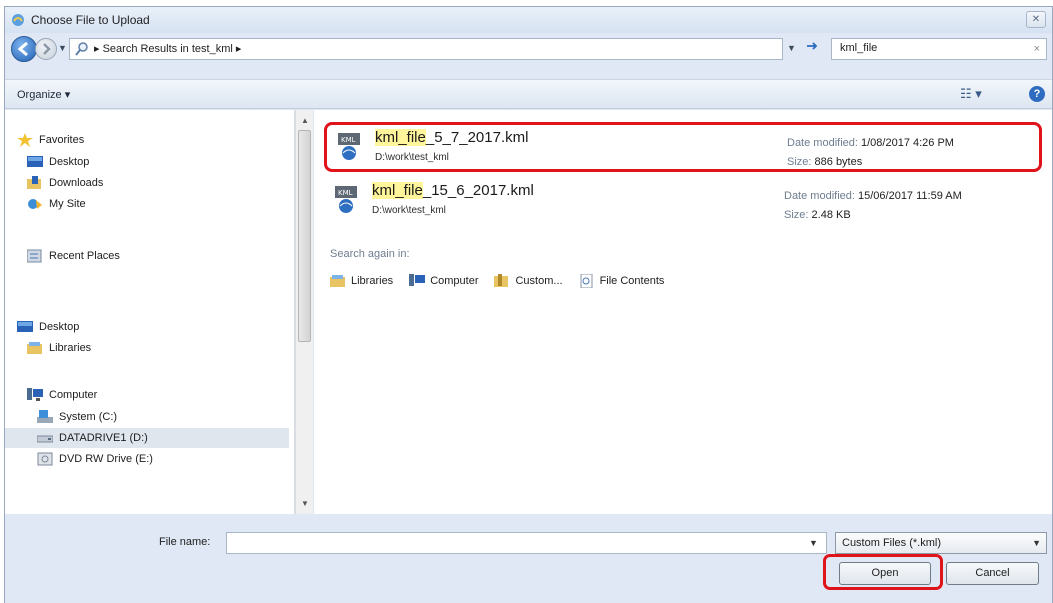 The image size is (1053, 603). What do you see at coordinates (910, 196) in the screenshot?
I see `date-value: 15/06/2017 11:59 AM` at bounding box center [910, 196].